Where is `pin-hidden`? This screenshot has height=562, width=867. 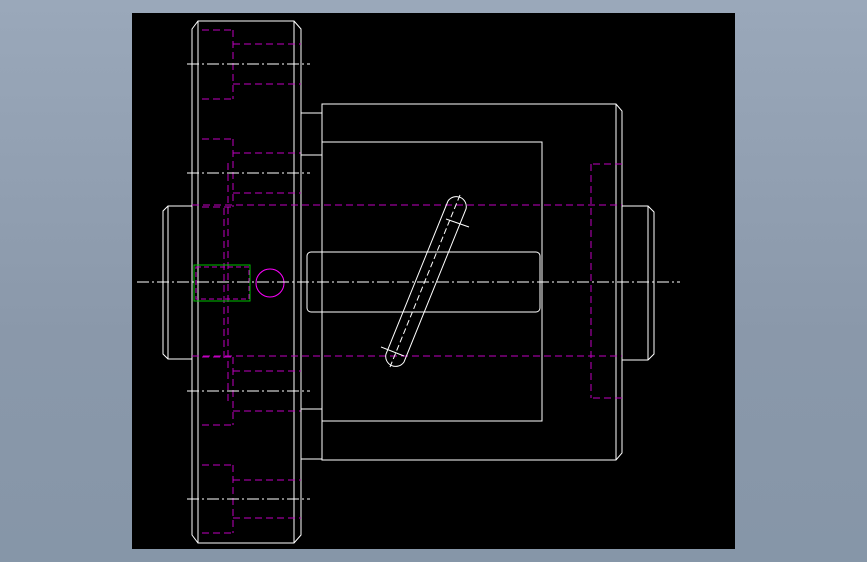
pin-hidden is located at coordinates (222, 283).